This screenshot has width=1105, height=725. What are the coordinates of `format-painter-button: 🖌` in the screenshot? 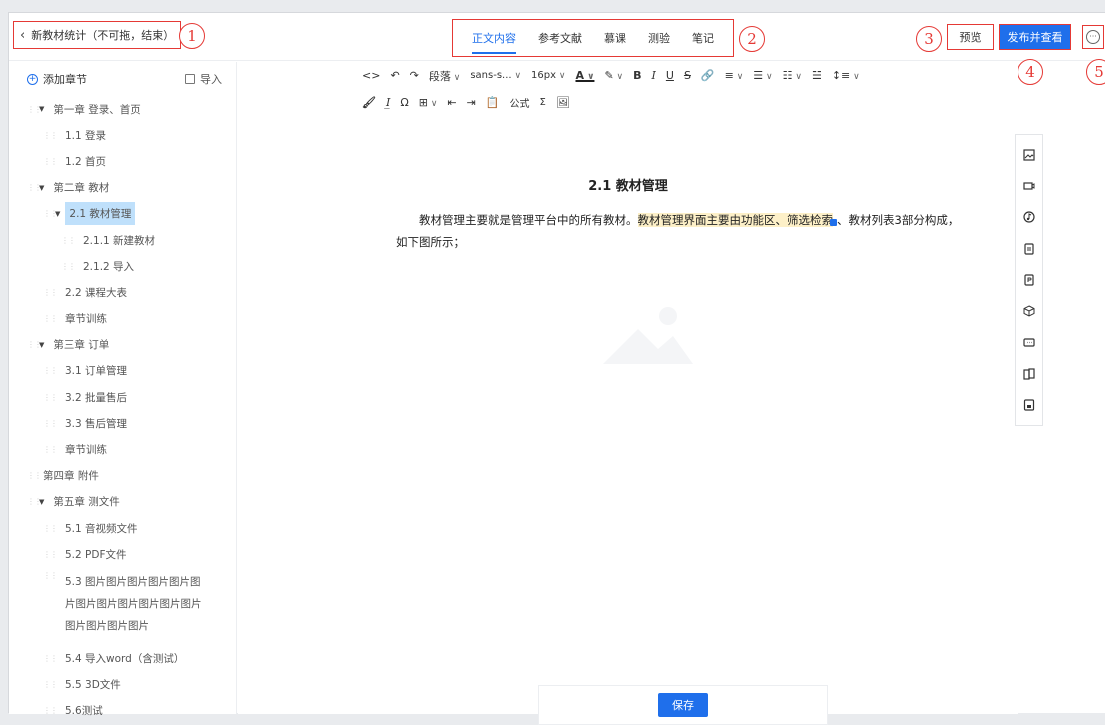 It's located at (369, 102).